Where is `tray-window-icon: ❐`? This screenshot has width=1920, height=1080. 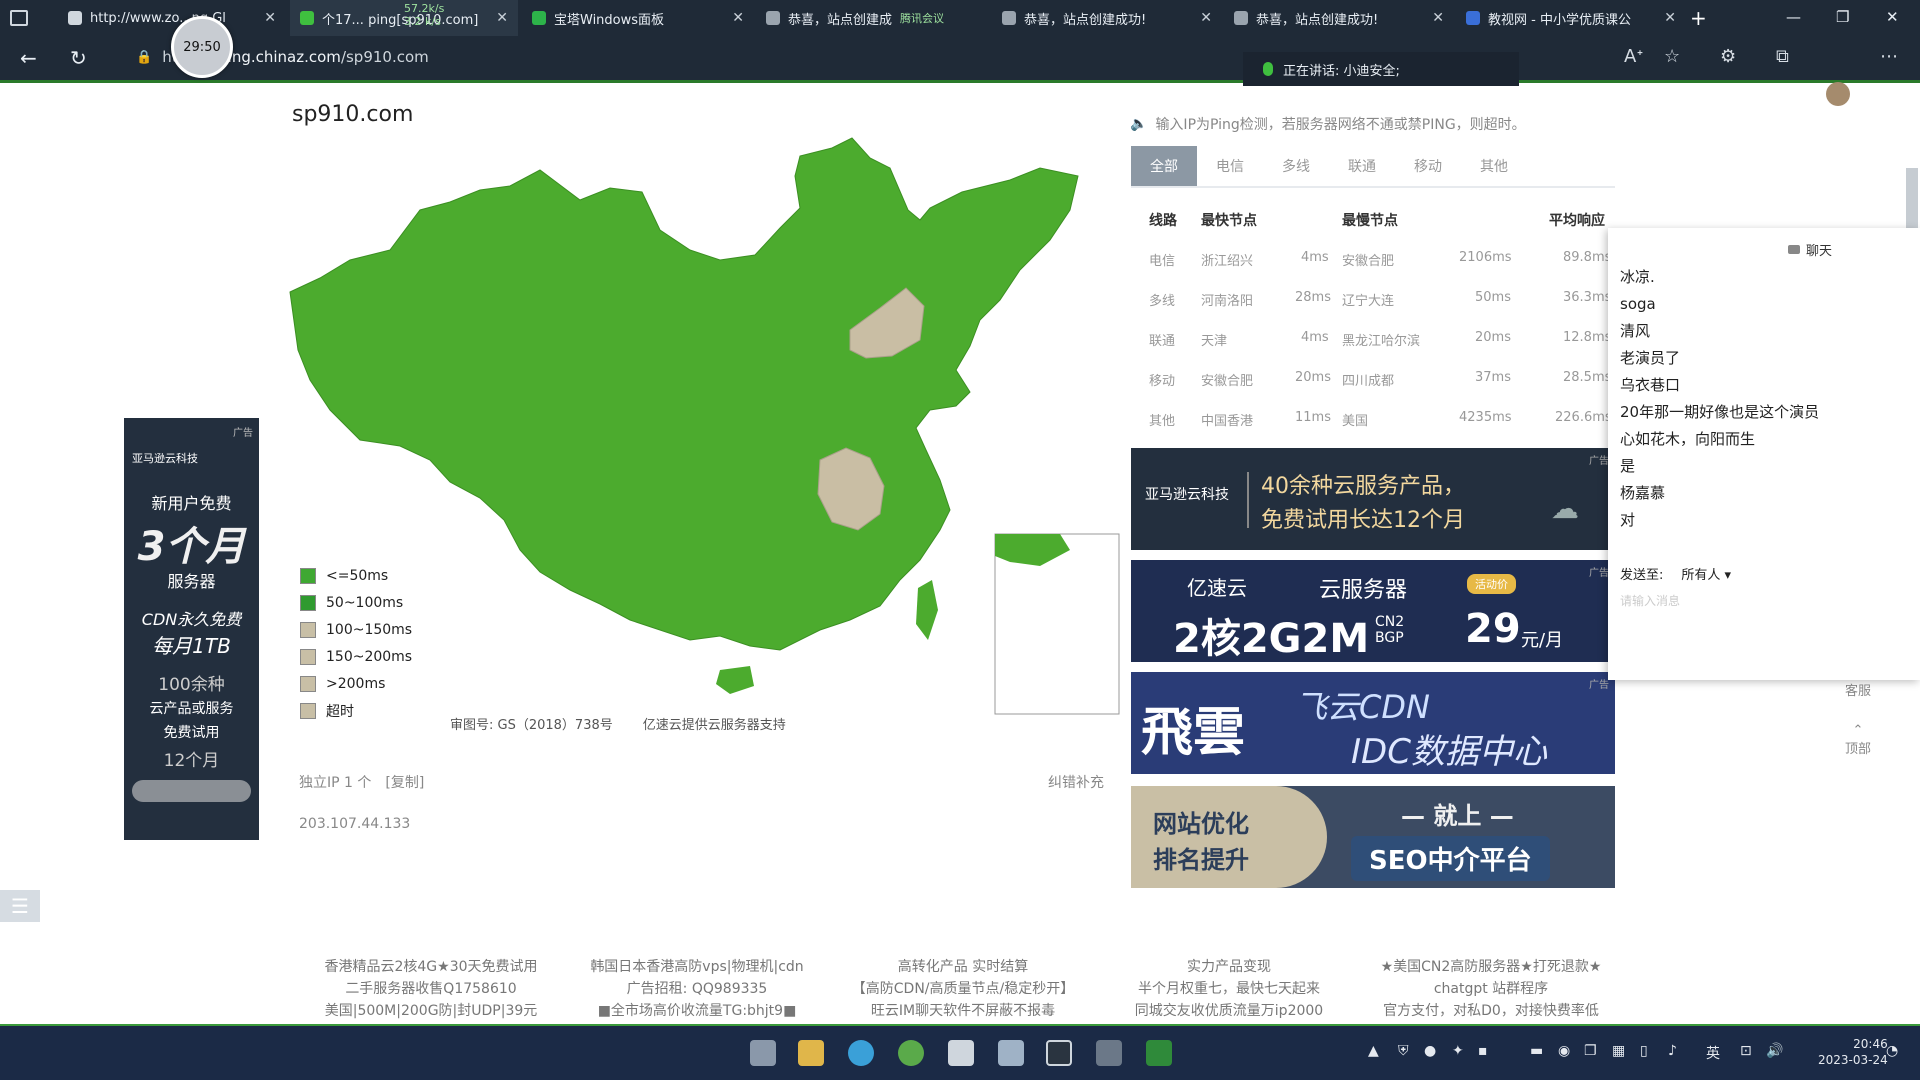 tray-window-icon: ❐ is located at coordinates (1590, 1051).